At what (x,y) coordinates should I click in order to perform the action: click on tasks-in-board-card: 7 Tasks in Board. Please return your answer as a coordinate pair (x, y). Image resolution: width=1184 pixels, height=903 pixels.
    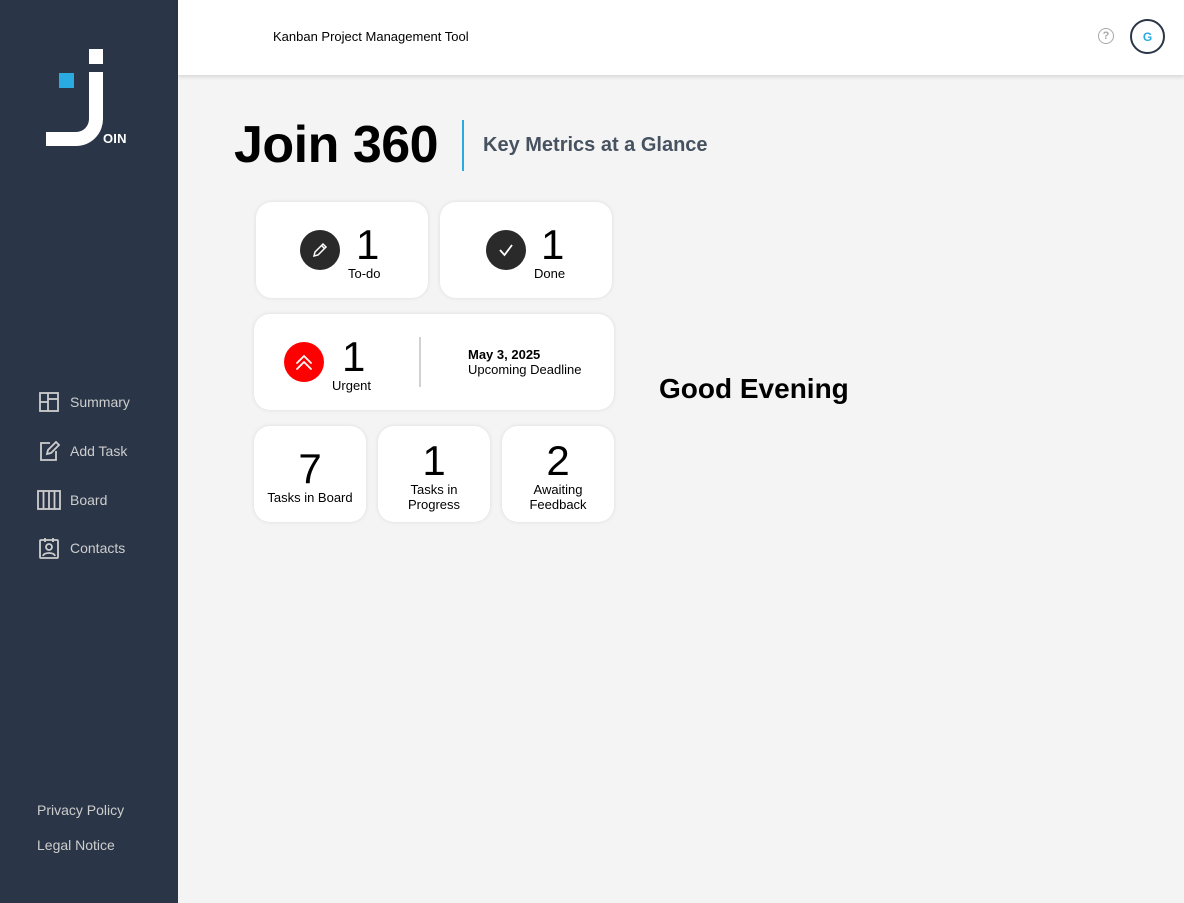
    Looking at the image, I should click on (310, 474).